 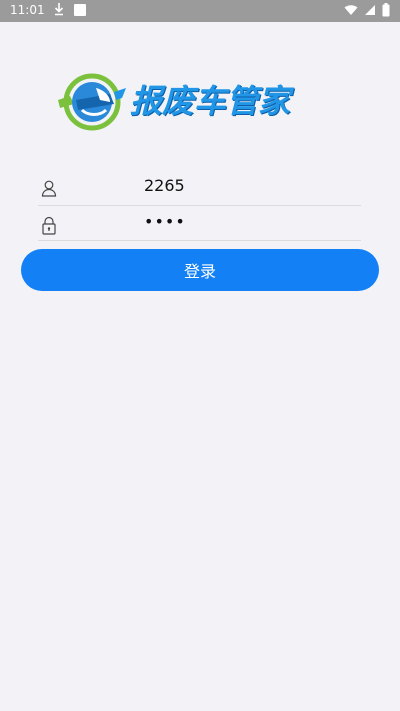 What do you see at coordinates (200, 270) in the screenshot?
I see `login-button: 登录` at bounding box center [200, 270].